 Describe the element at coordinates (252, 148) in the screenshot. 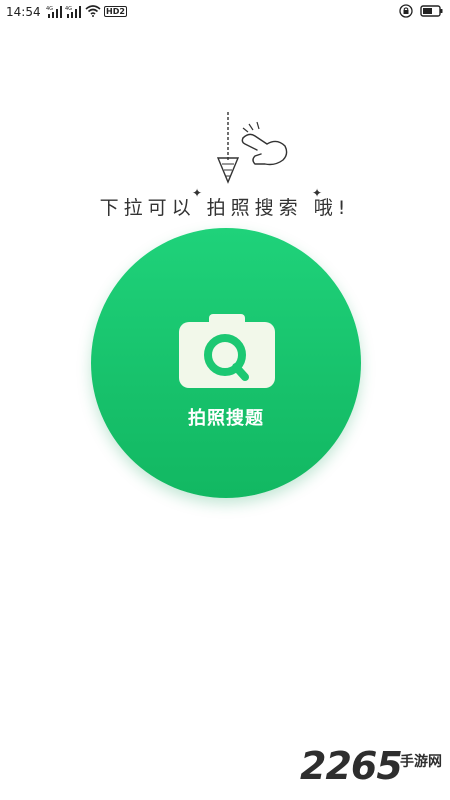

I see `pull-down-gesture-icon` at that location.